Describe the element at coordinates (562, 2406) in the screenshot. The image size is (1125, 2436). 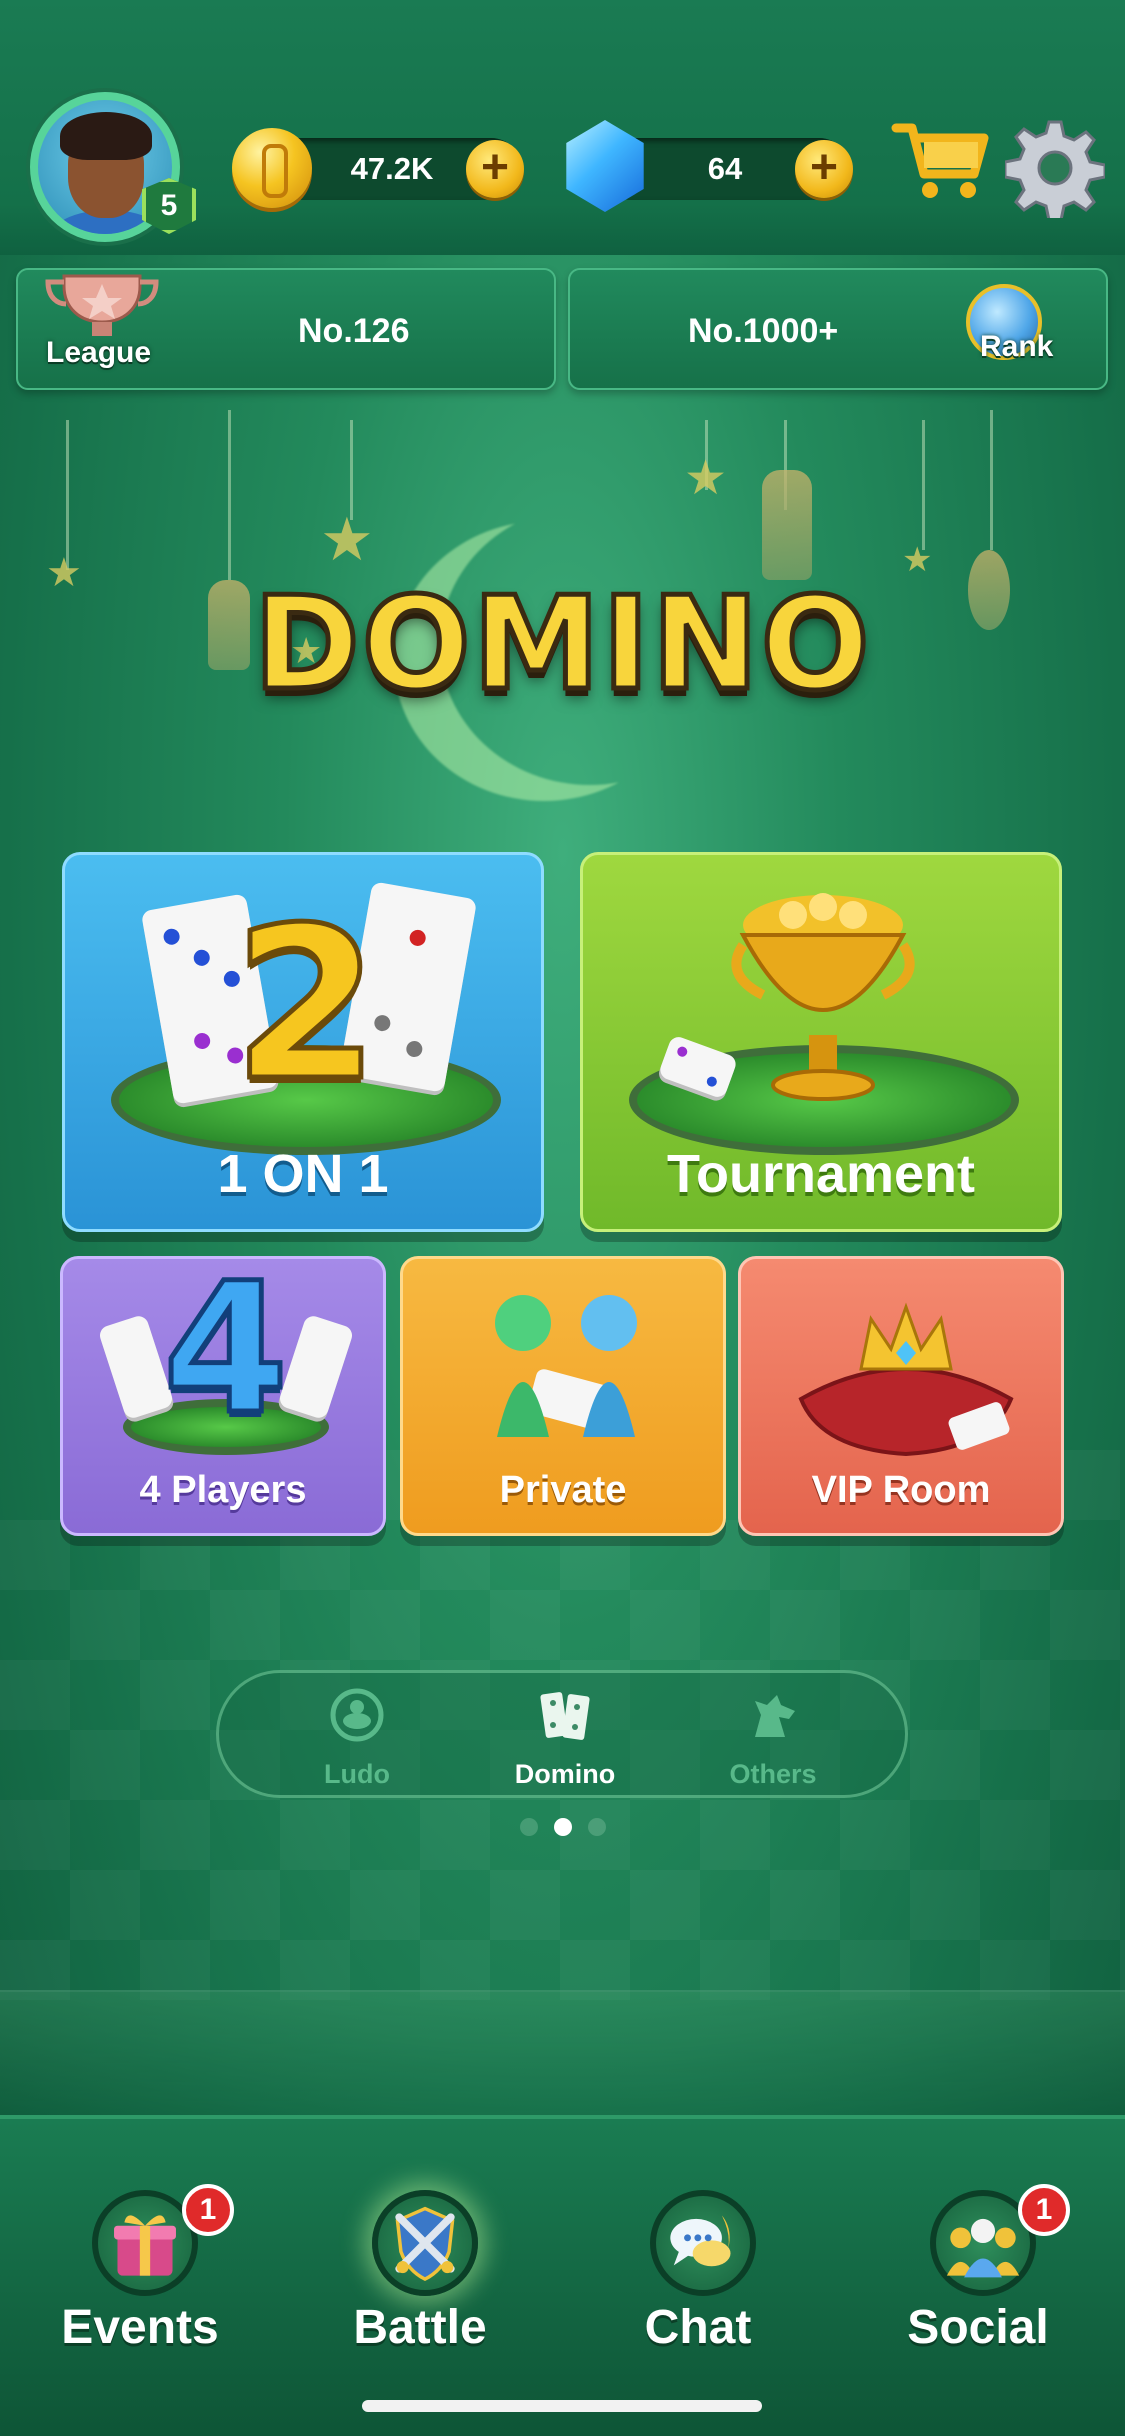
I see `home-indicator` at that location.